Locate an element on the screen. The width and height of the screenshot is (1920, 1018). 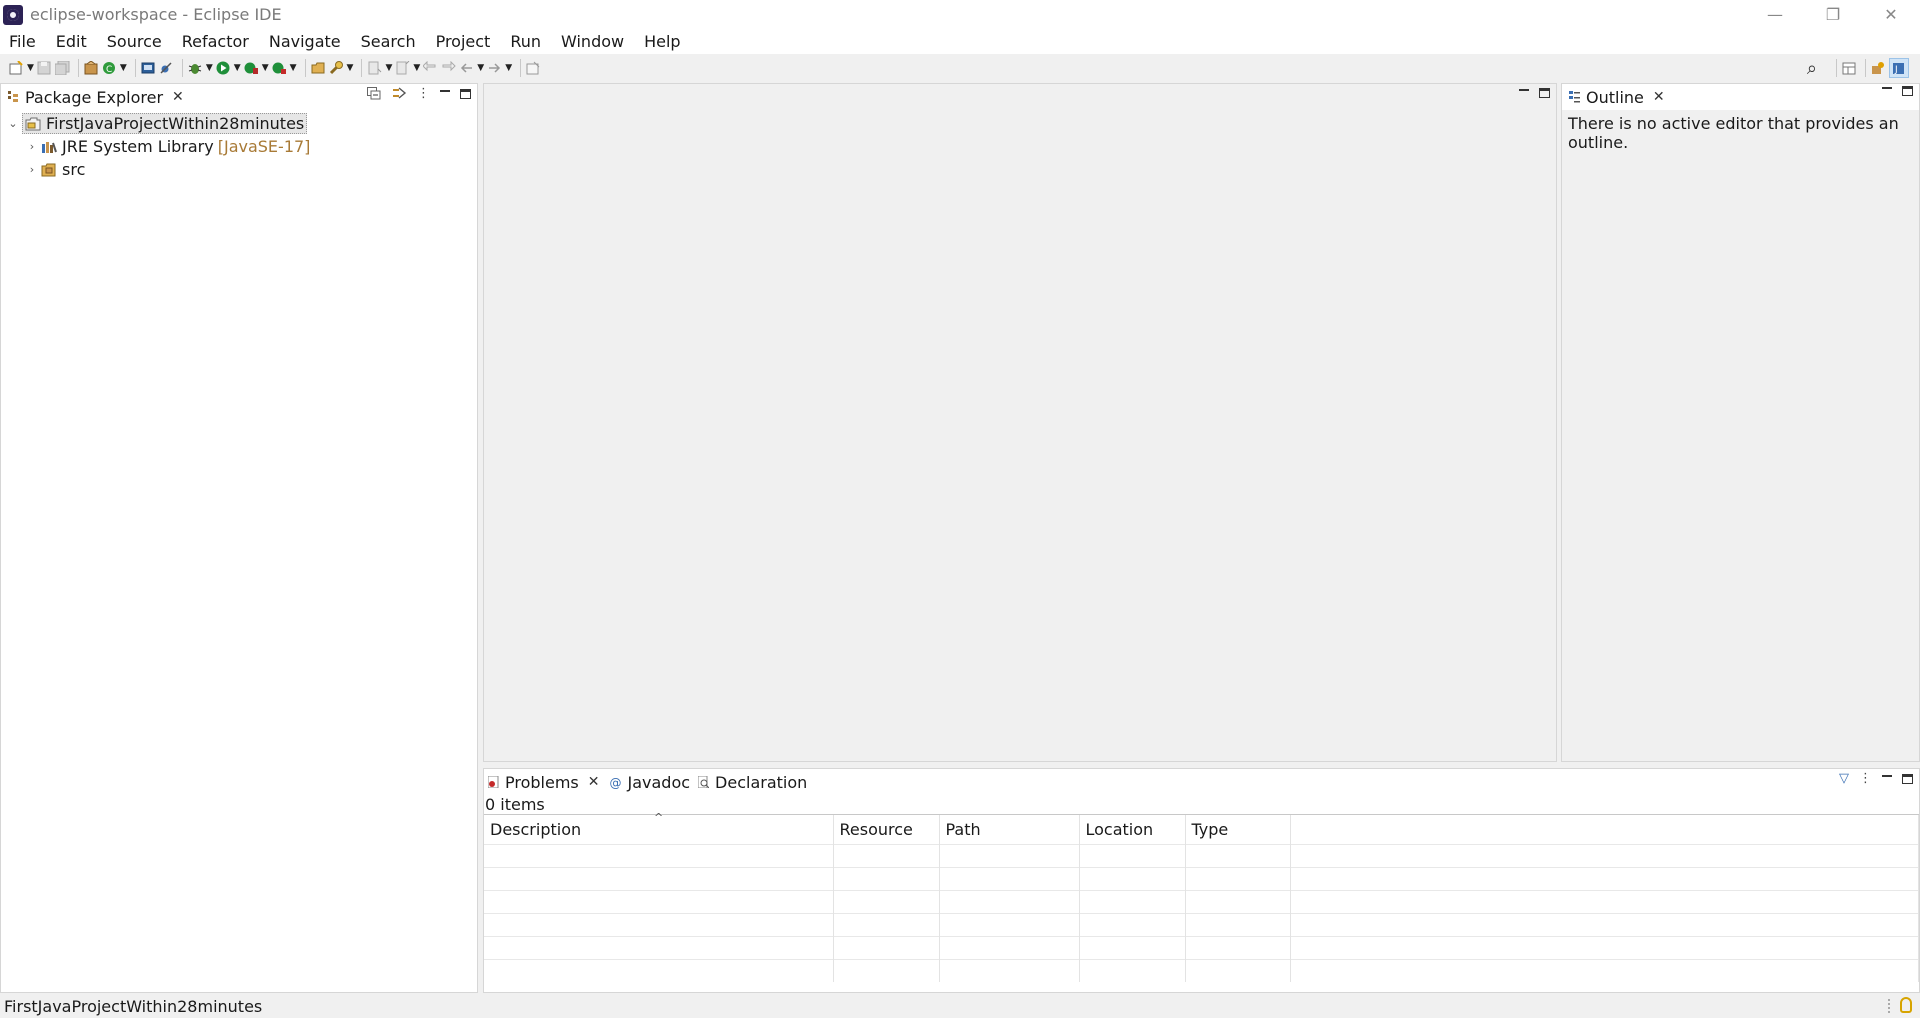
tab-problems: Problems ✕ is located at coordinates (544, 782).